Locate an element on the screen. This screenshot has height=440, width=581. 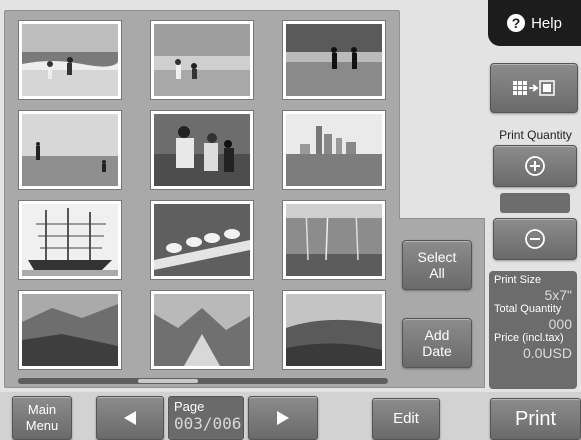
page-label: Page is located at coordinates (189, 406).